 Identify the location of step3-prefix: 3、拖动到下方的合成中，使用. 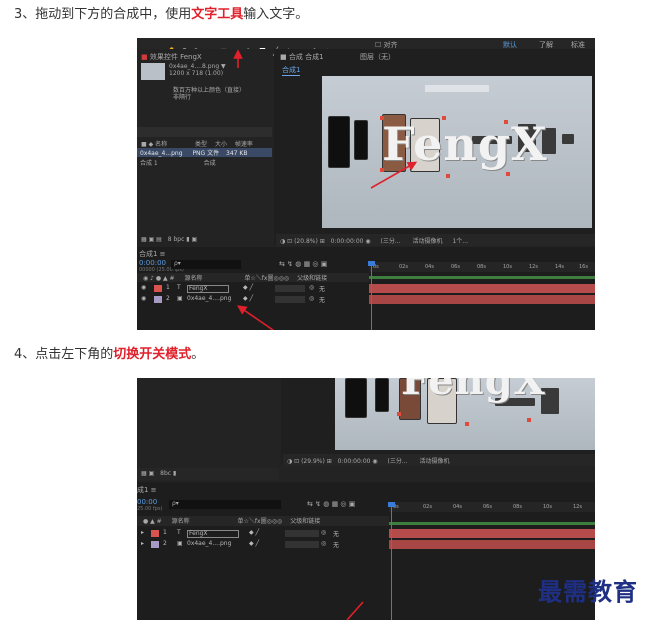
(103, 14).